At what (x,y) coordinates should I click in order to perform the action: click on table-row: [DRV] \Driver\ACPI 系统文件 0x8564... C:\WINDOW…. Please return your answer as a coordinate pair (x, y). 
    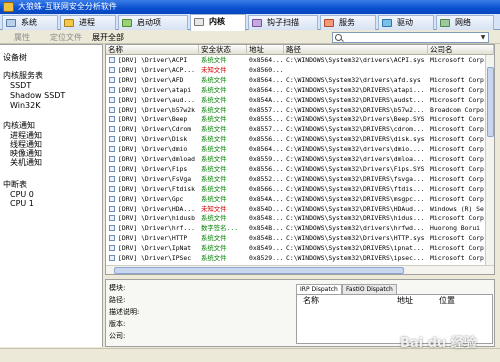
    Looking at the image, I should click on (300, 60).